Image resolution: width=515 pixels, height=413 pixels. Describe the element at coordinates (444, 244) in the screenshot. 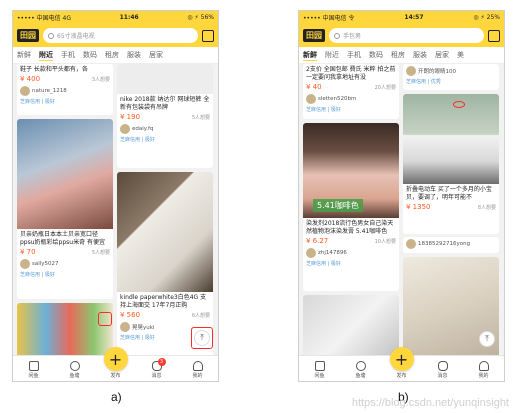

I see `seller-name: 18385292716yong` at that location.